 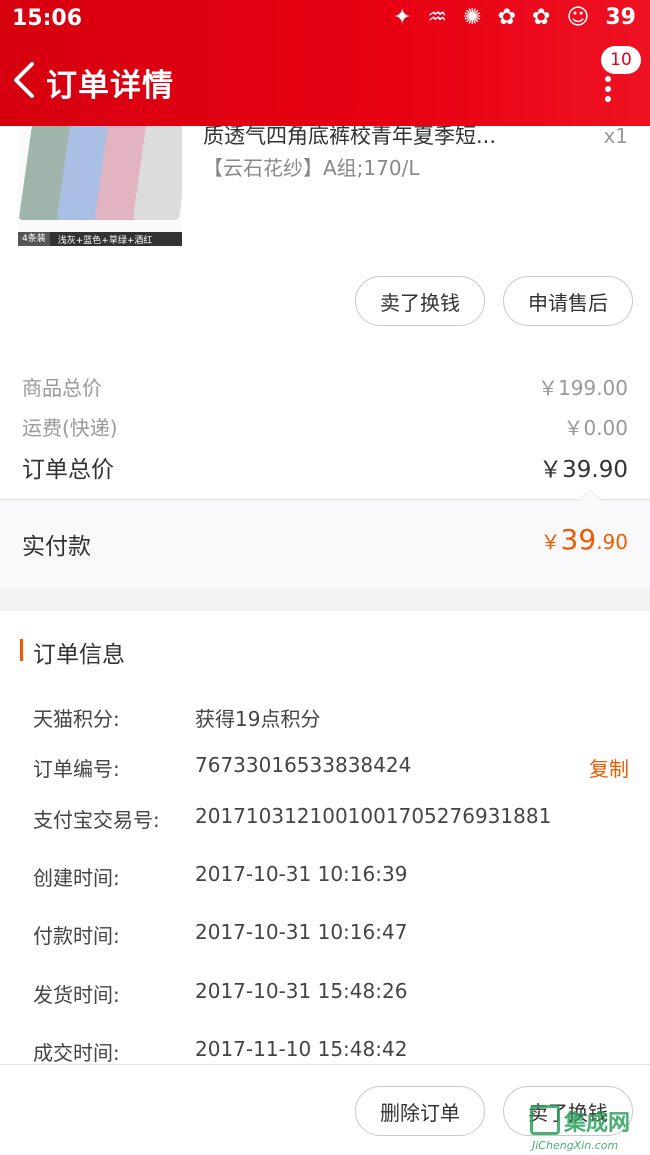 What do you see at coordinates (100, 239) in the screenshot?
I see `thumbnail-caption: 4条装 浅灰+蓝色+草绿+酒红` at bounding box center [100, 239].